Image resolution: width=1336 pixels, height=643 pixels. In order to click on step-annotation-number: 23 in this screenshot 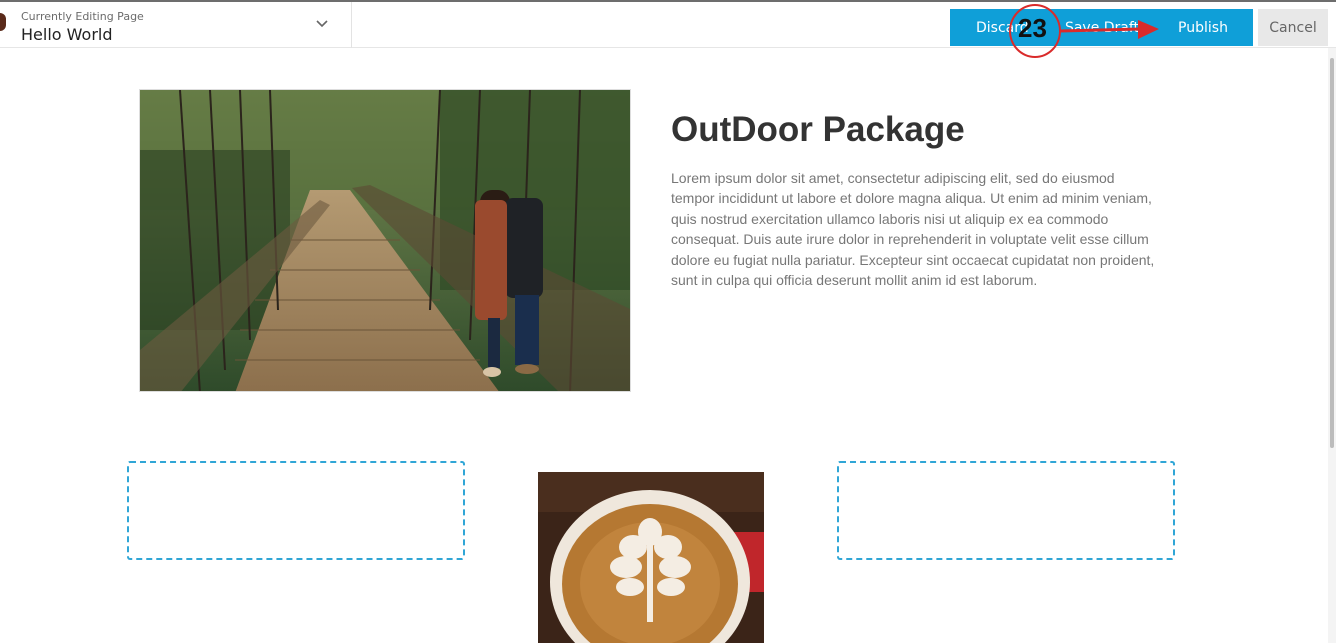, I will do `click(1032, 28)`.